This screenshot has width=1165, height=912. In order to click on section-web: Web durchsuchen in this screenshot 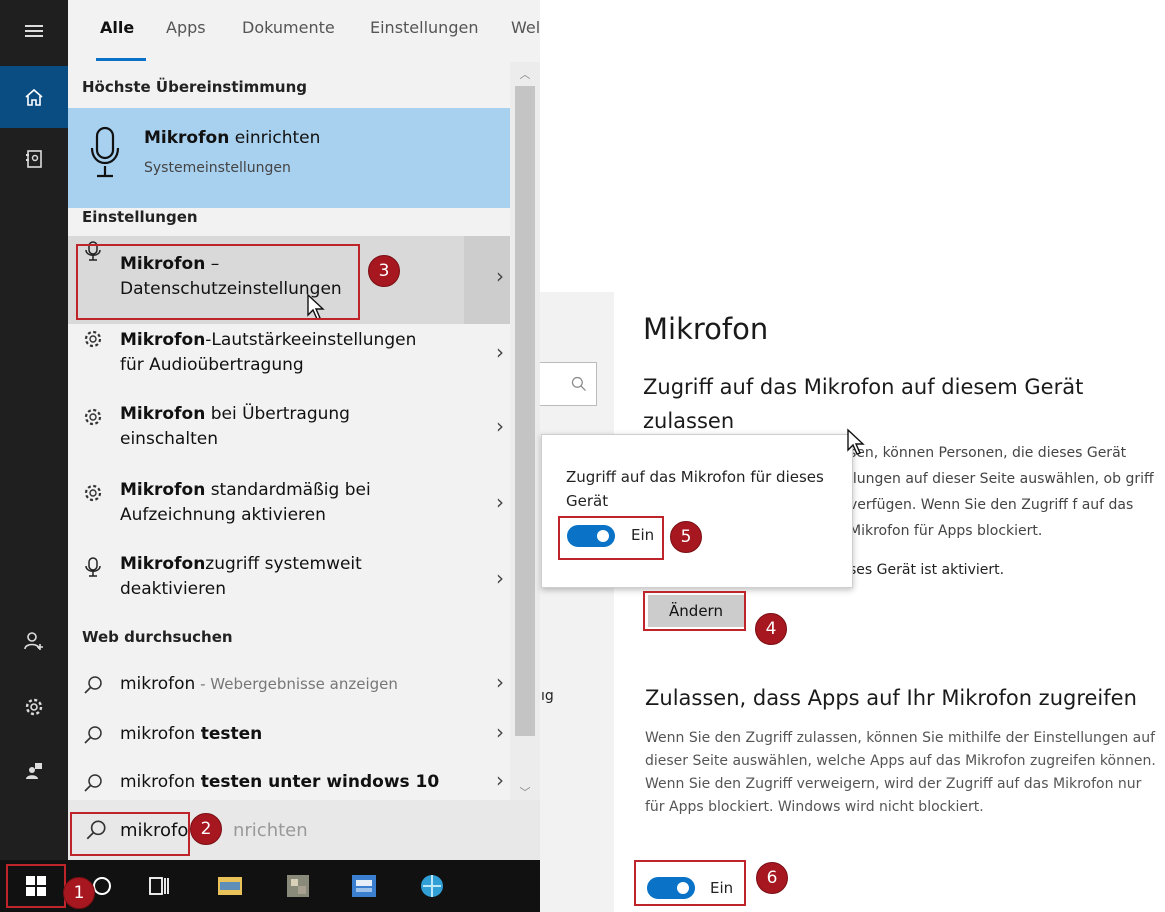, I will do `click(157, 637)`.